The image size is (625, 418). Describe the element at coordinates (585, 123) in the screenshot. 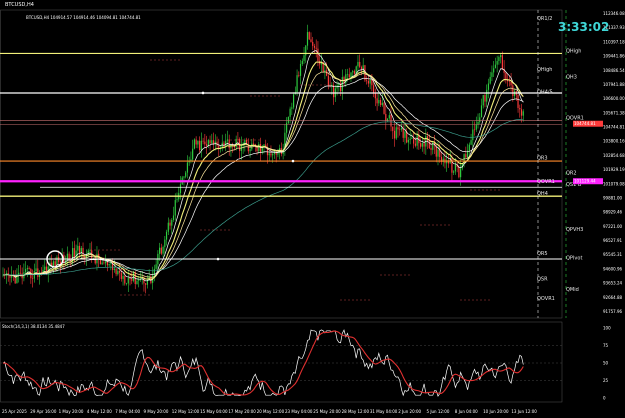

I see `current-price-value: 104744.81` at that location.